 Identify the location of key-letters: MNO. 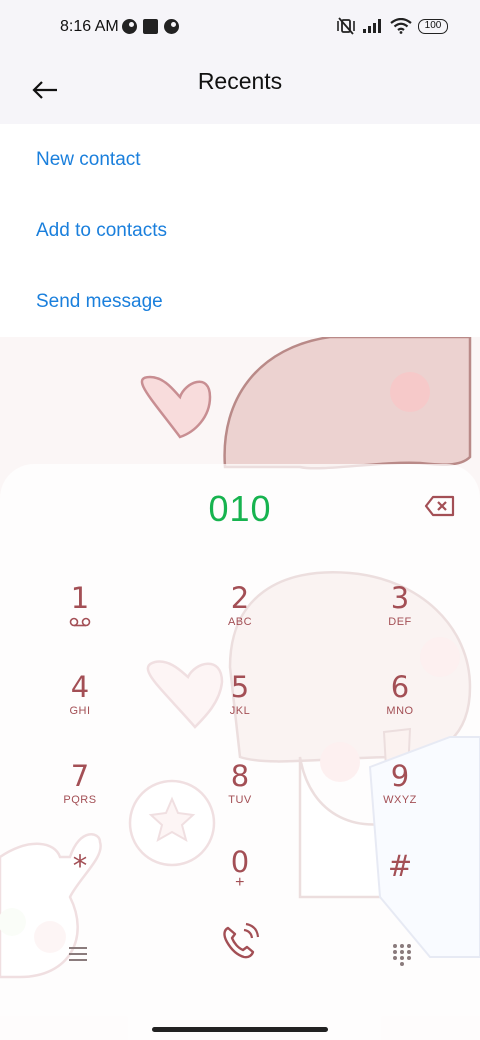
(400, 711).